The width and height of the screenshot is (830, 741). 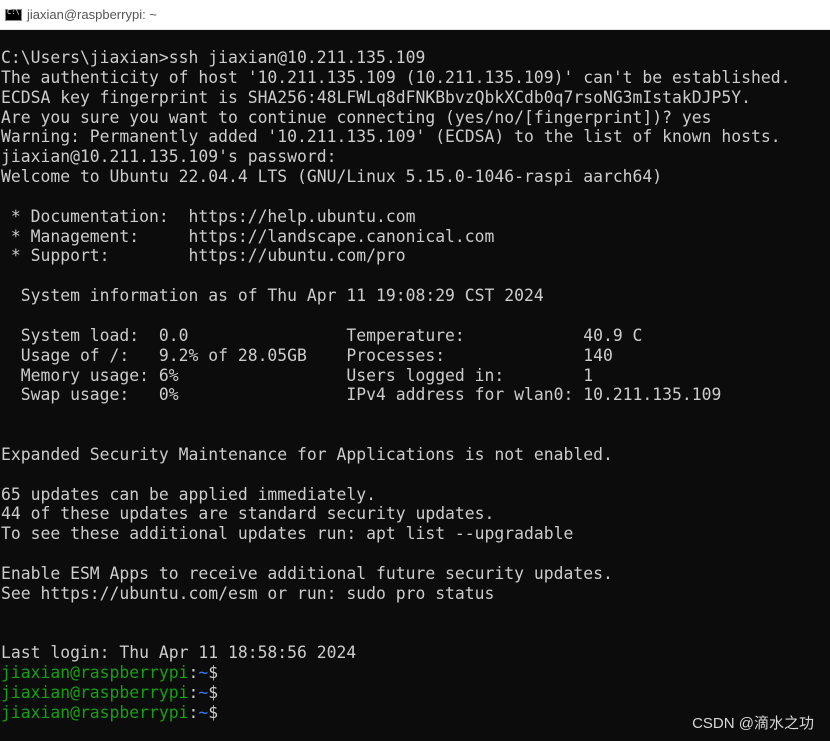 What do you see at coordinates (322, 335) in the screenshot?
I see `terminal-line: System load: 0.0 Temperature: 40.9 C` at bounding box center [322, 335].